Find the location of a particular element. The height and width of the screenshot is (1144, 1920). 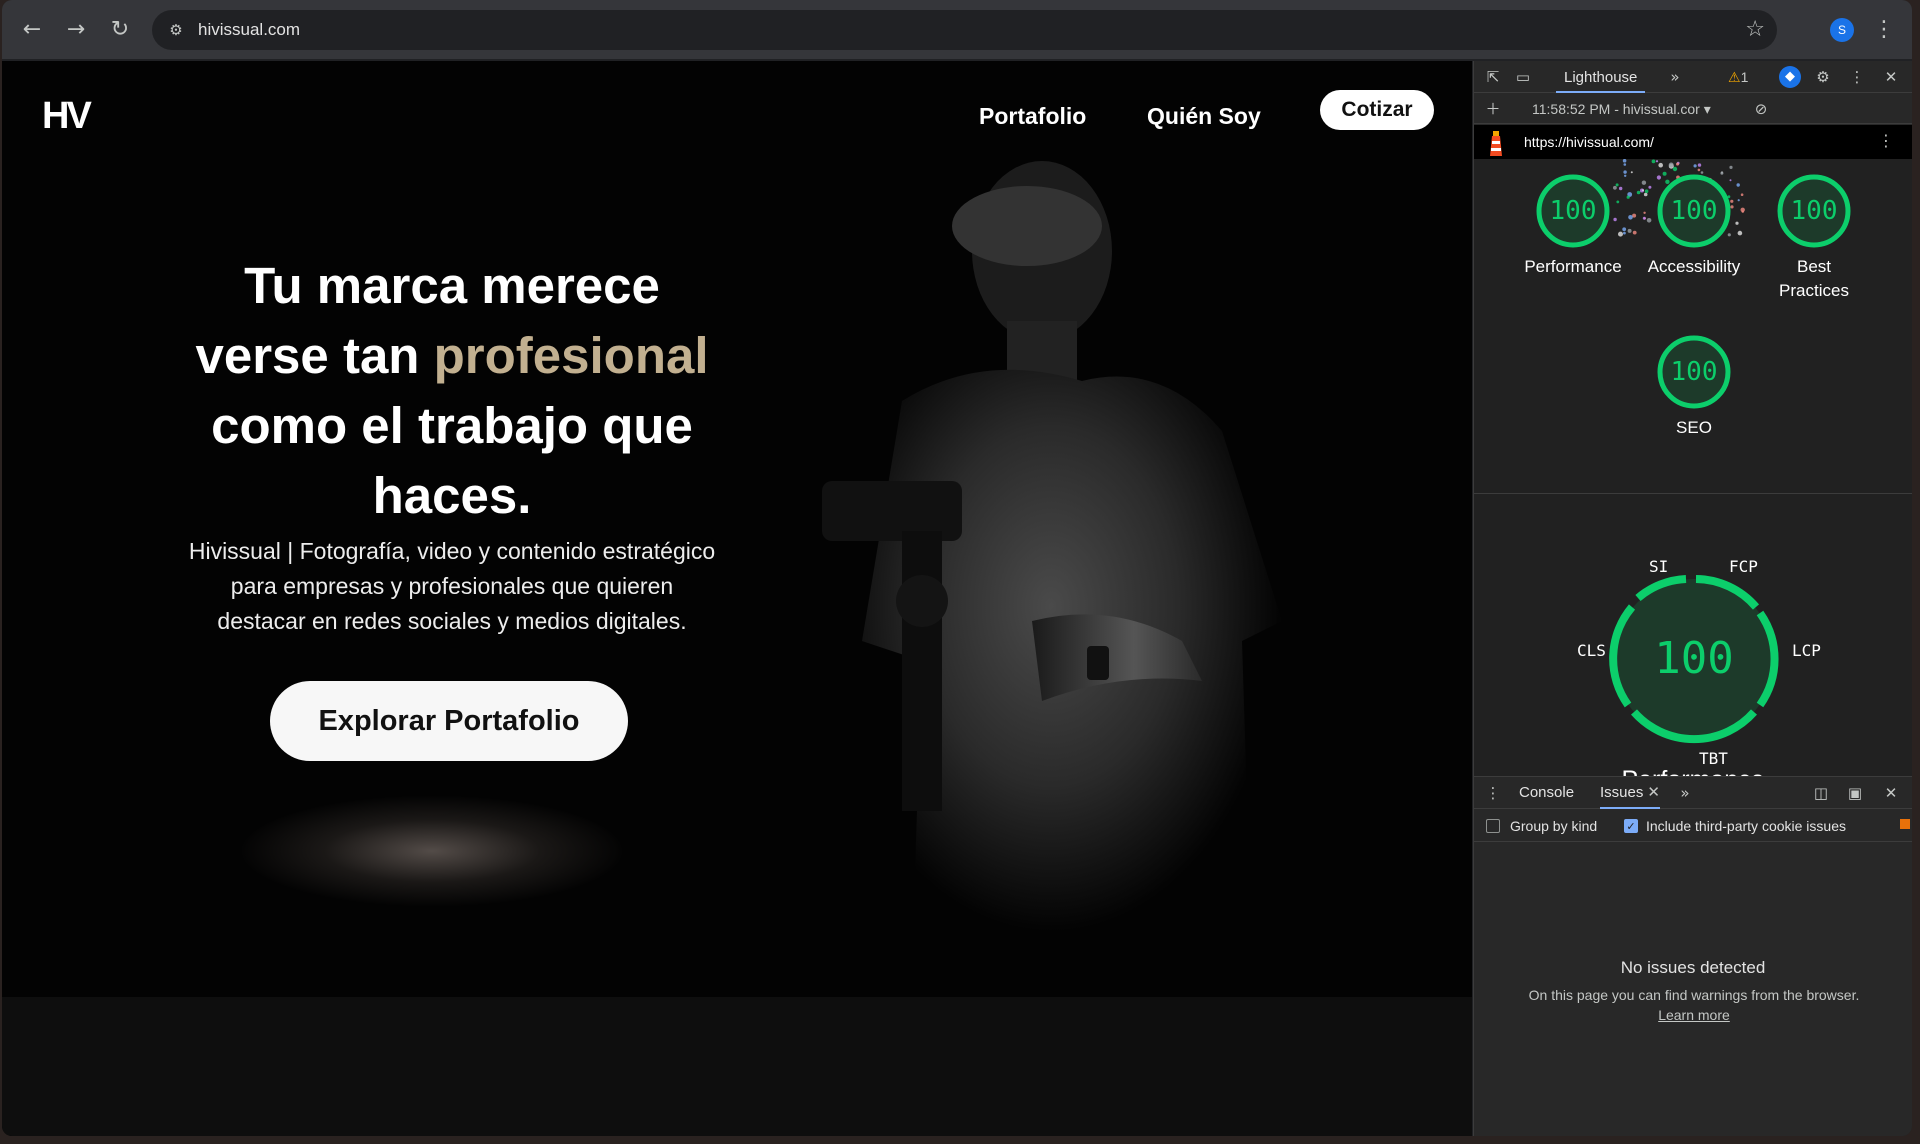

tab-lighthouse: Lighthouse is located at coordinates (1601, 77).